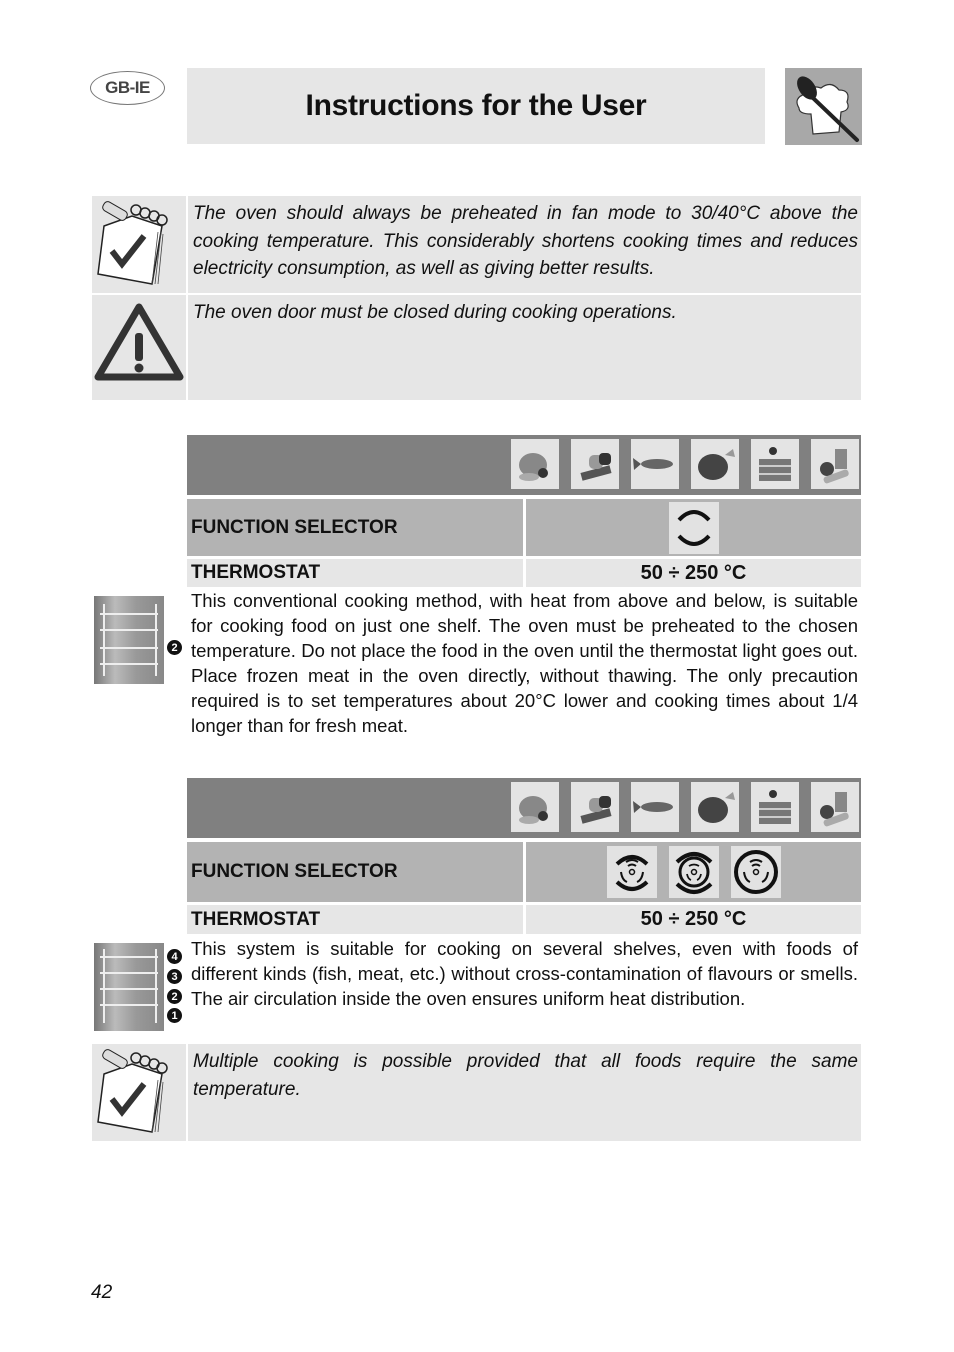  What do you see at coordinates (174, 956) in the screenshot?
I see `shelf-position-marker-4: 4` at bounding box center [174, 956].